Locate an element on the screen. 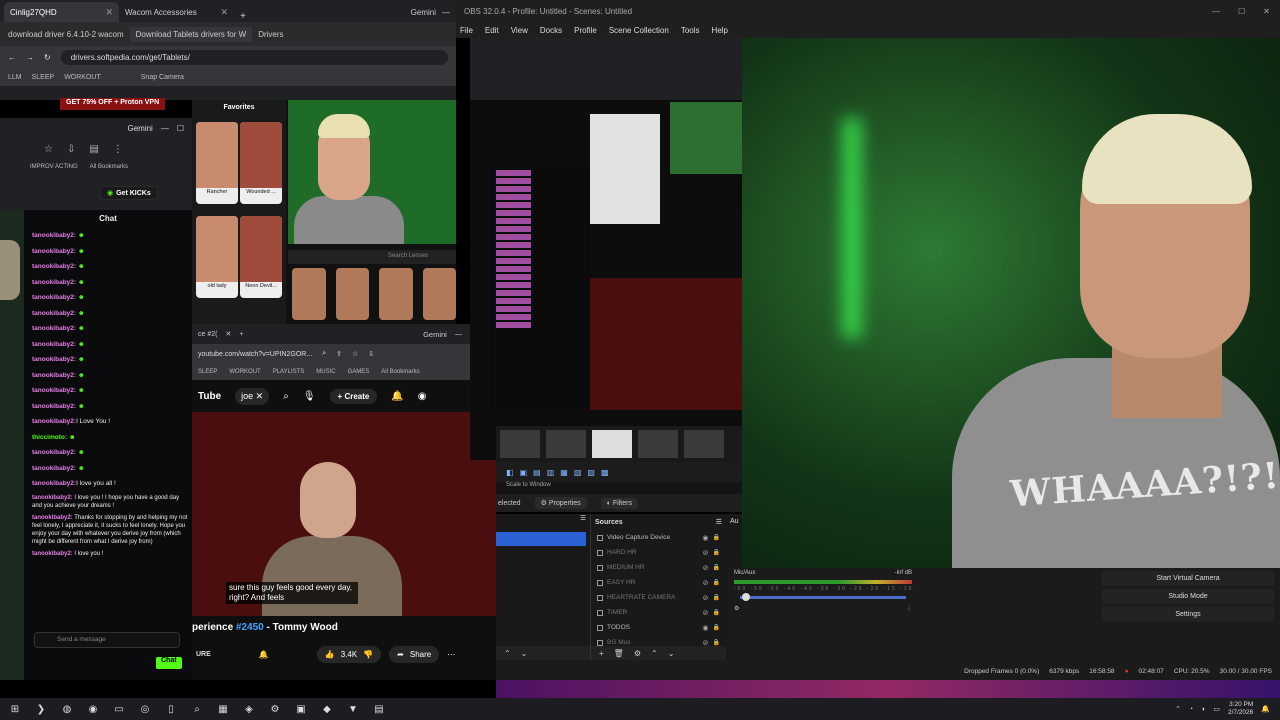 Image resolution: width=1280 pixels, height=720 pixels. bookmark-improv: IMPROV ACTING is located at coordinates (54, 167).